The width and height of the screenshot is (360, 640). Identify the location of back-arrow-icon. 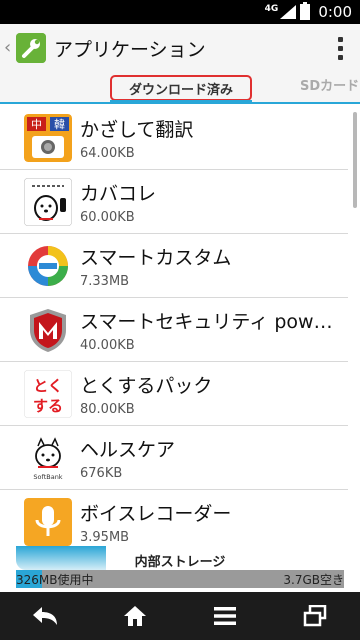
(45, 616).